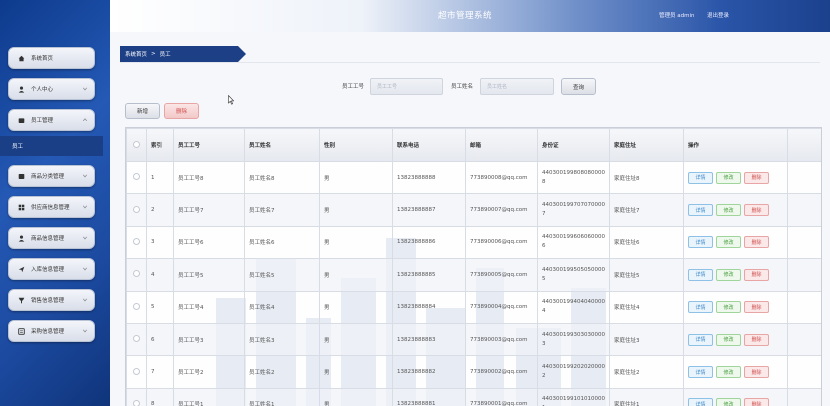  Describe the element at coordinates (51, 176) in the screenshot. I see `sidebar-item-category: 商品分类管理` at that location.